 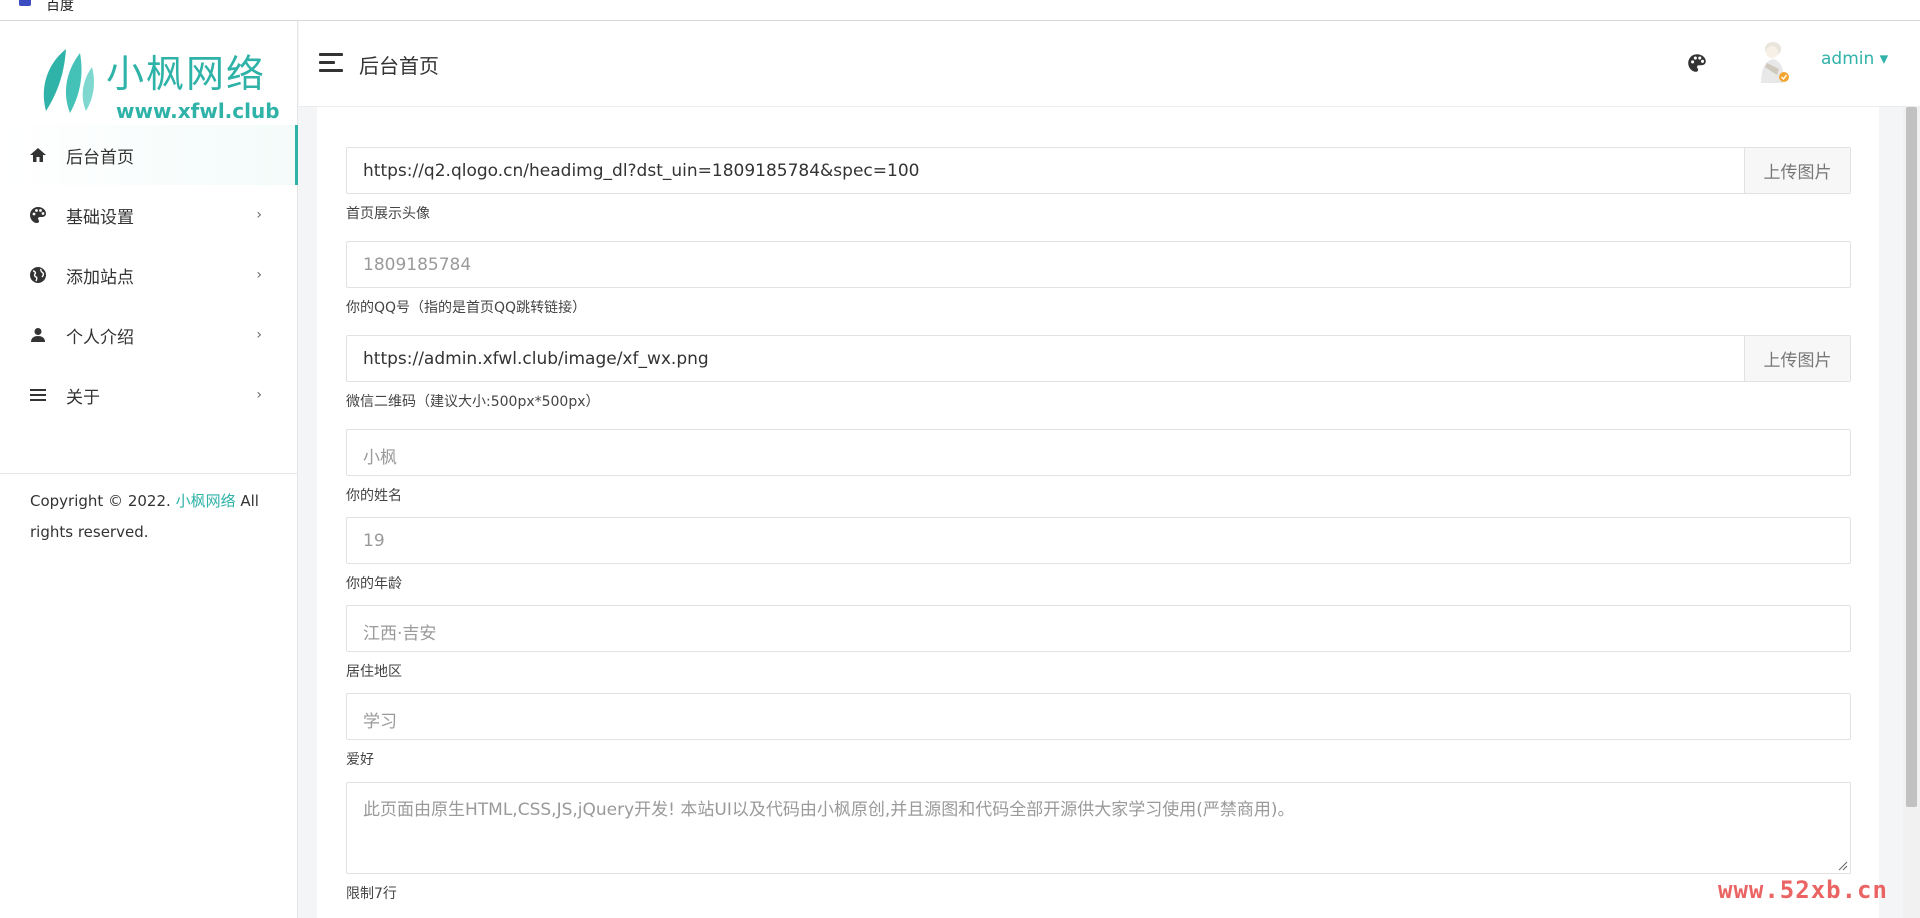 I want to click on user-menu-dropdown: admin ▾, so click(x=1854, y=59).